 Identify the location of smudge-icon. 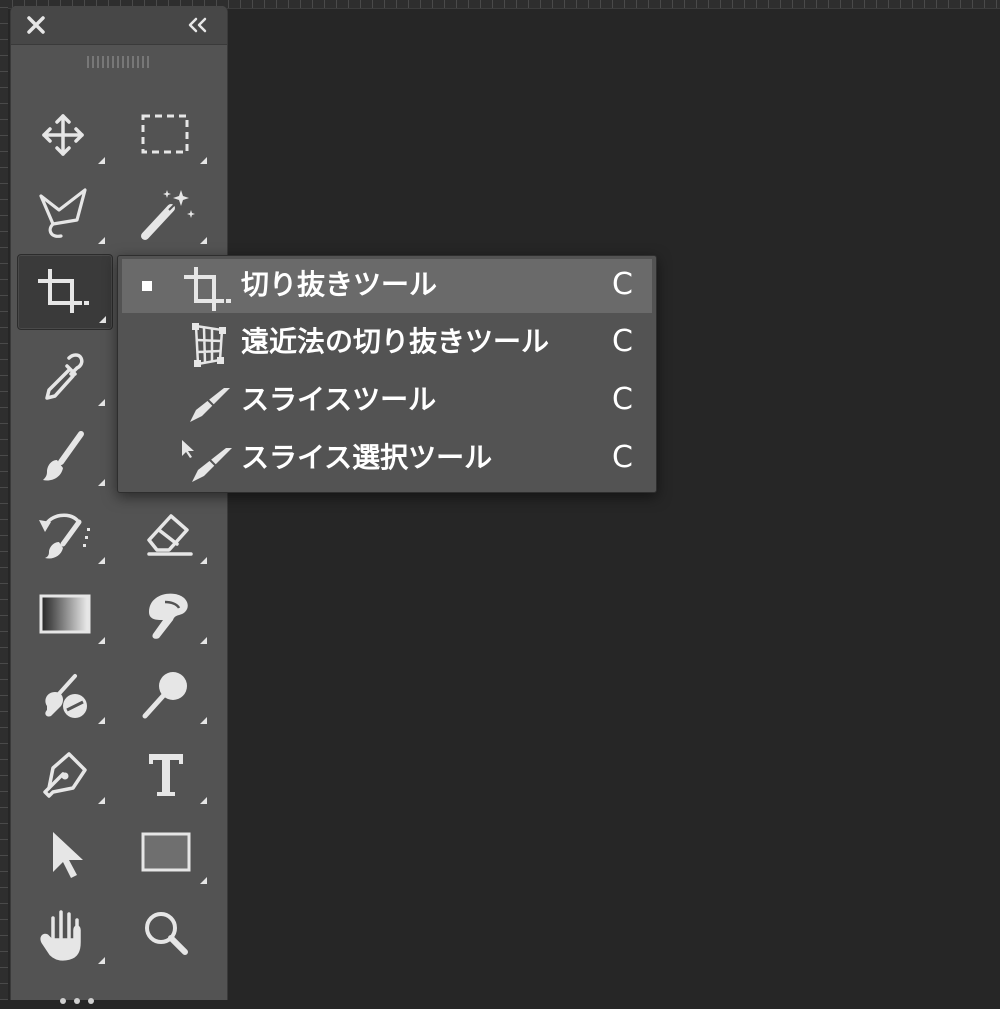
(168, 616).